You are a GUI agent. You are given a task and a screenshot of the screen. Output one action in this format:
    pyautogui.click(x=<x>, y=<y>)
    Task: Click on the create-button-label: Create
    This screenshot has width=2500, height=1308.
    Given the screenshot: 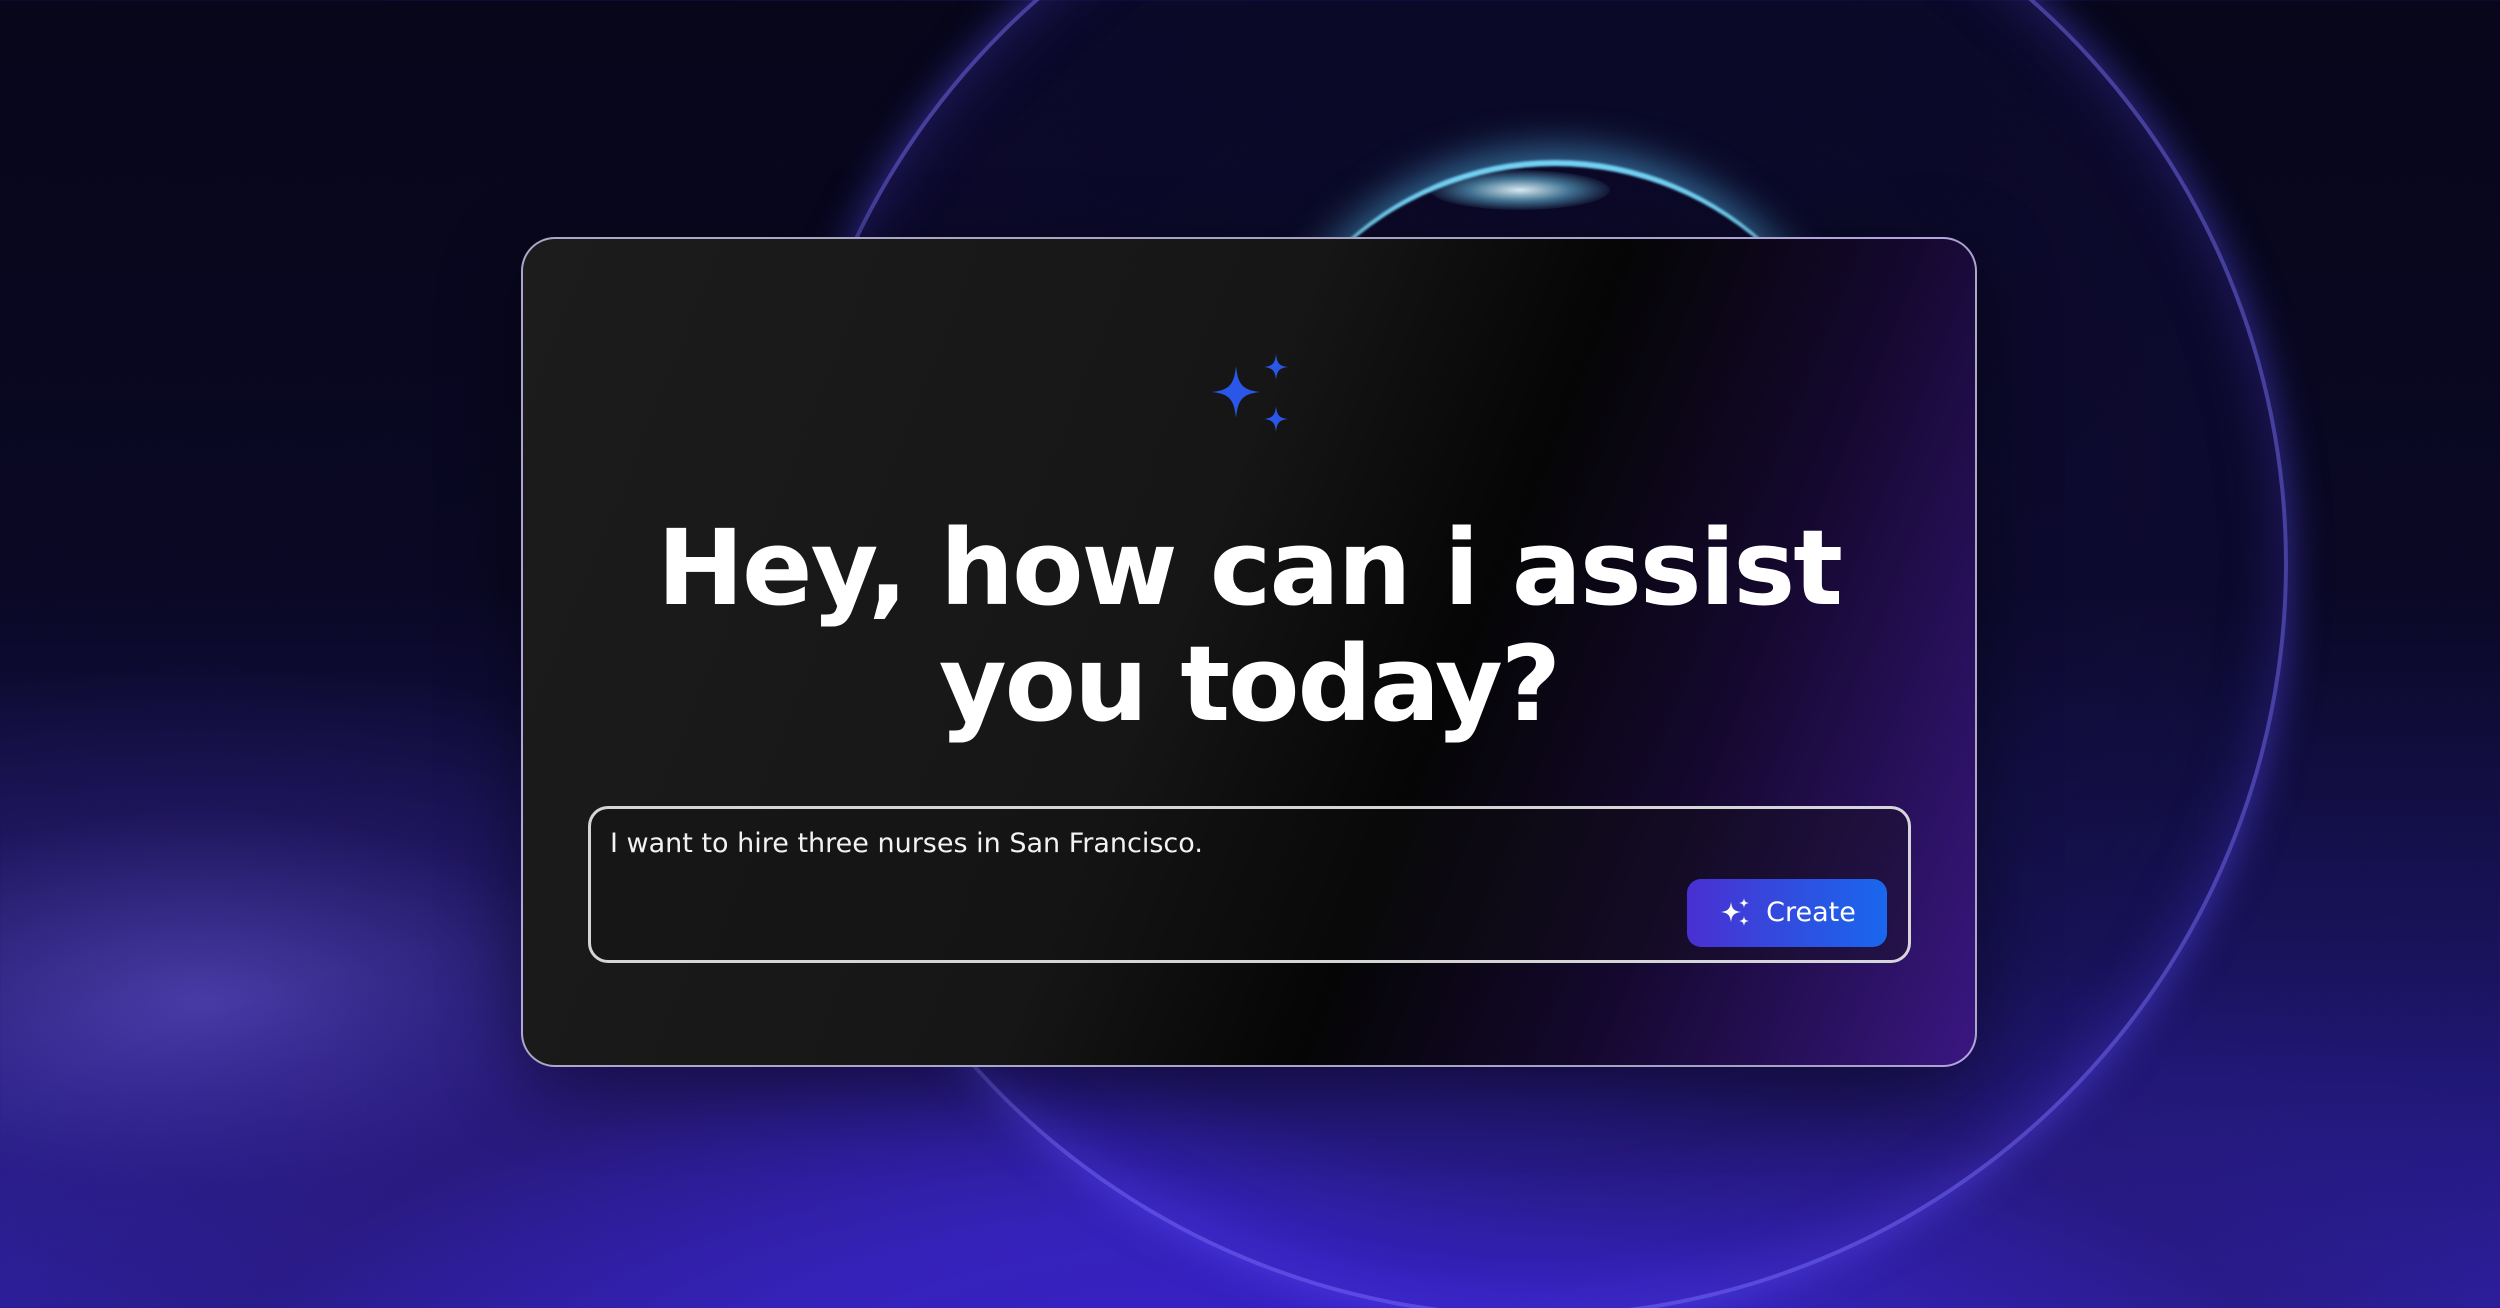 What is the action you would take?
    pyautogui.click(x=1811, y=912)
    